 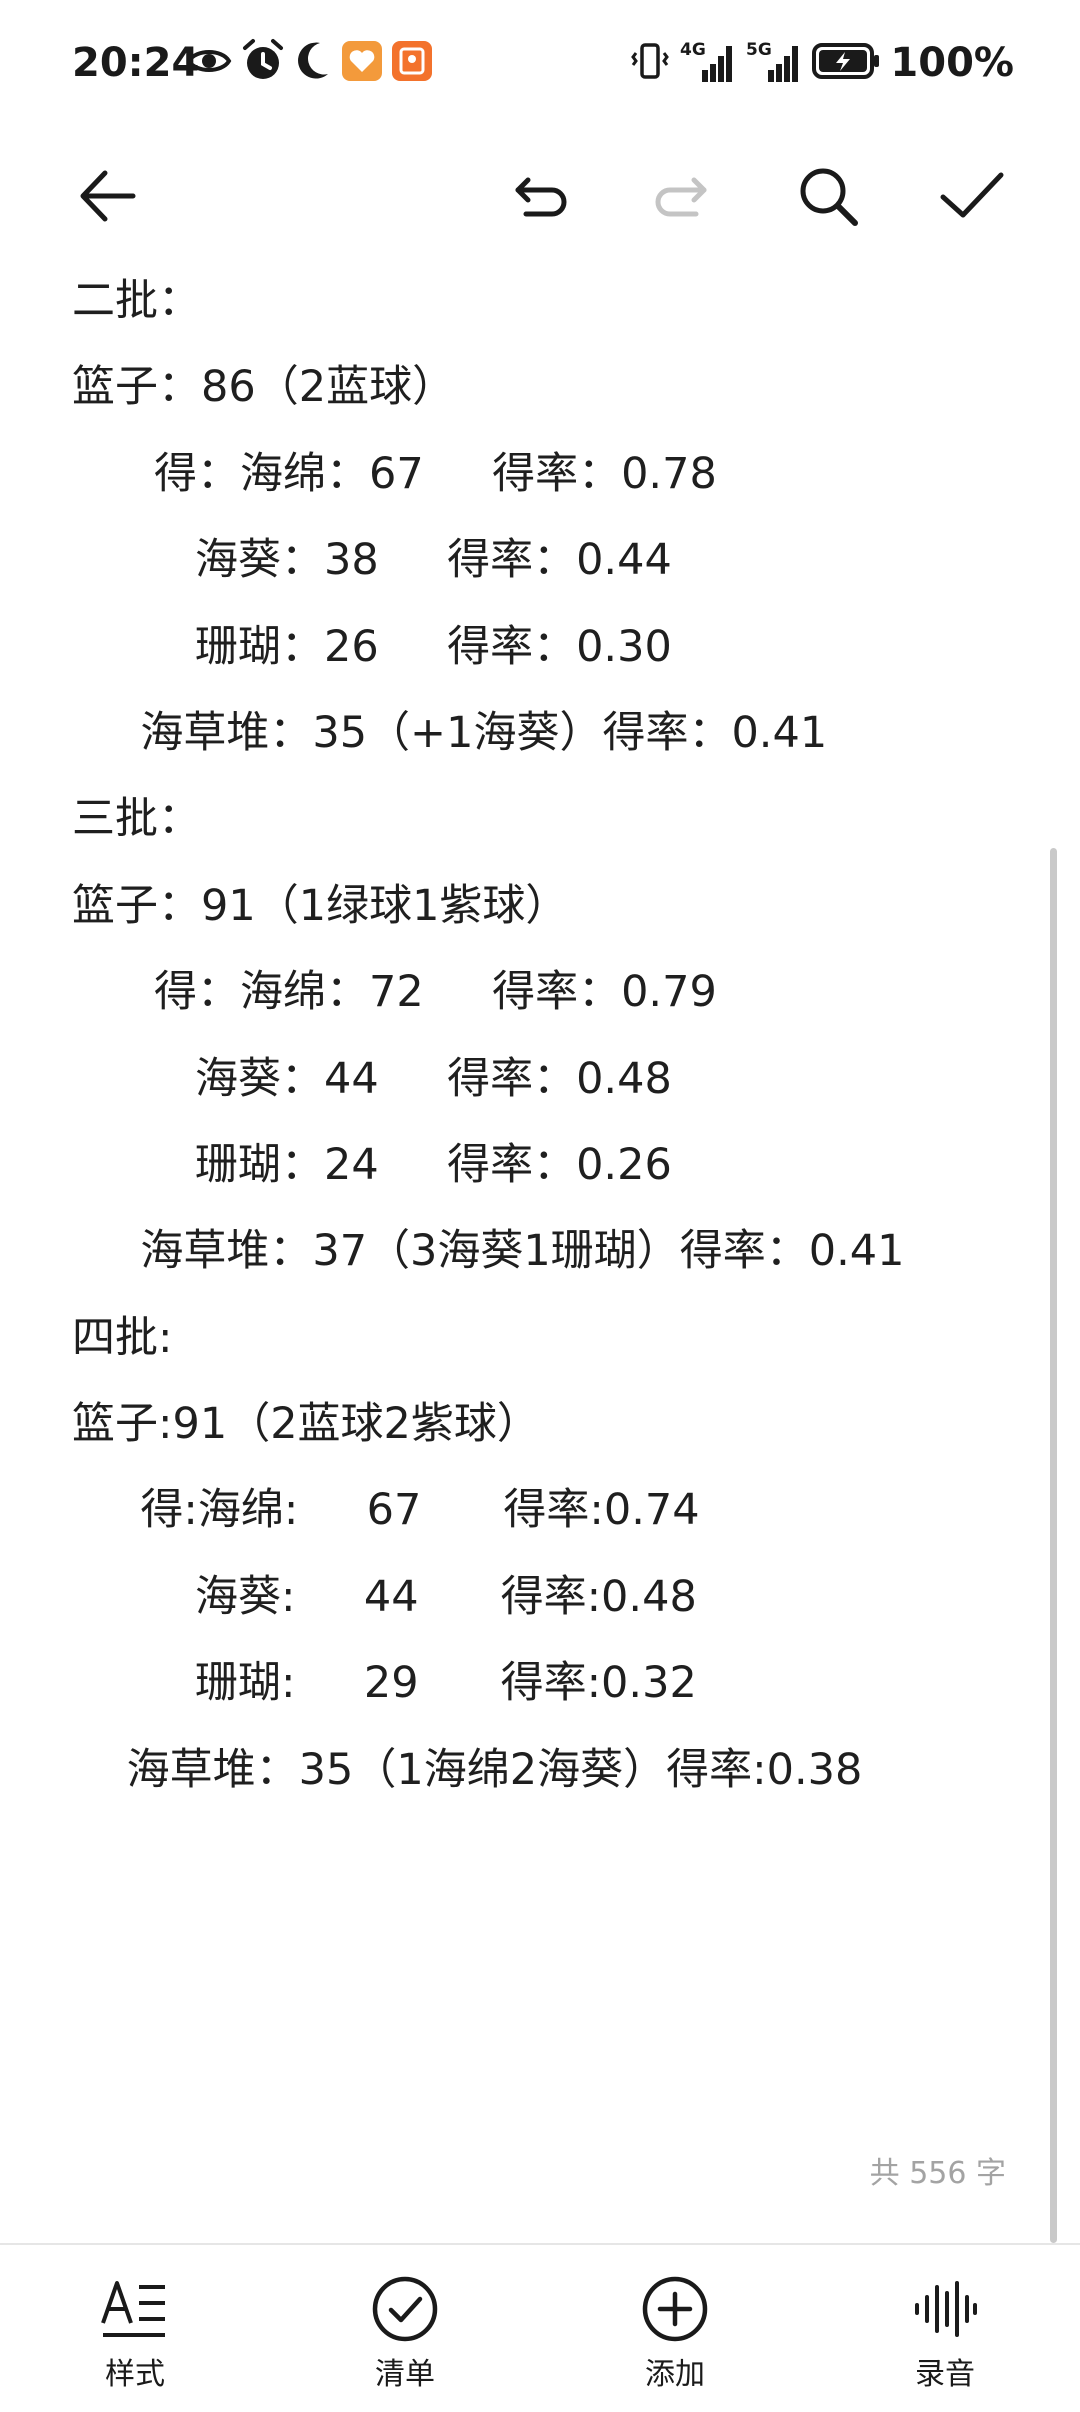 I want to click on record-button: 录音, so click(x=945, y=2334).